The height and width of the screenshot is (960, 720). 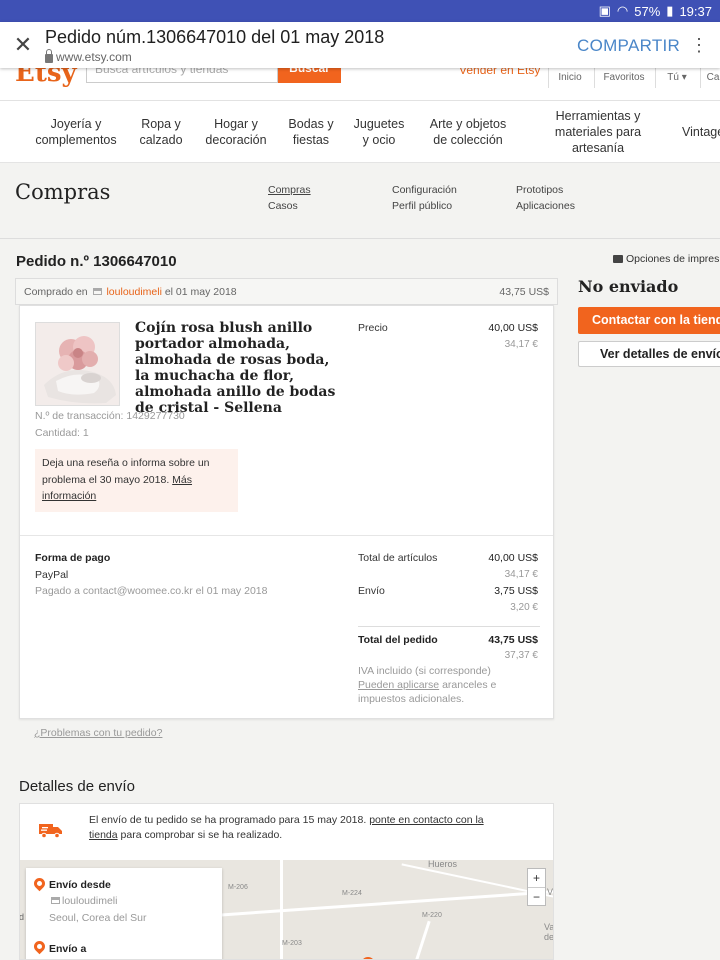 What do you see at coordinates (289, 190) in the screenshot?
I see `link-purchases: Compras` at bounding box center [289, 190].